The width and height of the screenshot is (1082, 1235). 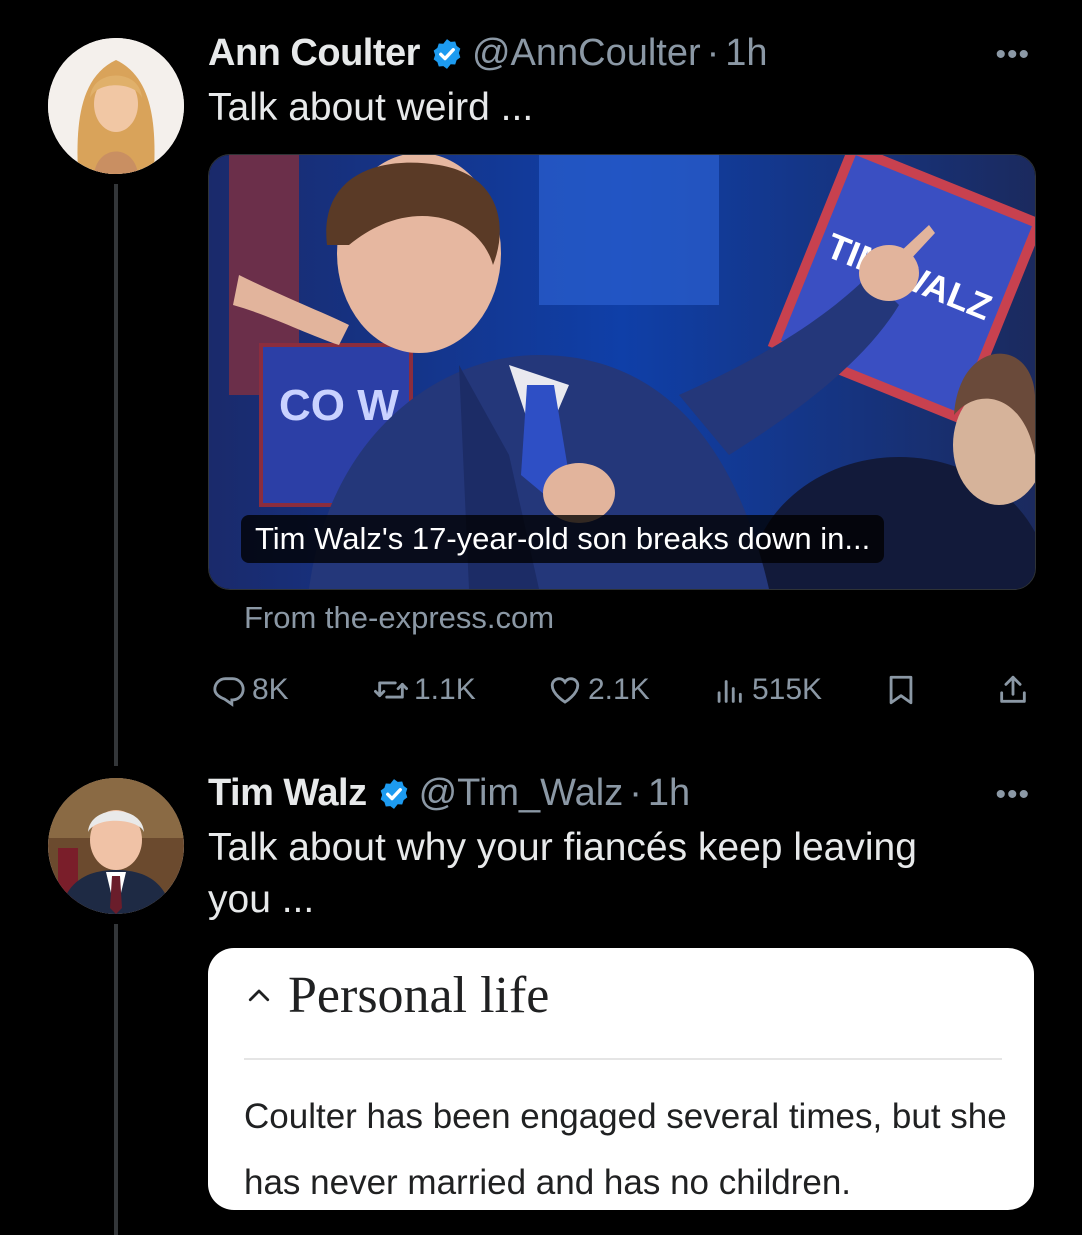 What do you see at coordinates (339, 405) in the screenshot?
I see `sign-left-text: CO W` at bounding box center [339, 405].